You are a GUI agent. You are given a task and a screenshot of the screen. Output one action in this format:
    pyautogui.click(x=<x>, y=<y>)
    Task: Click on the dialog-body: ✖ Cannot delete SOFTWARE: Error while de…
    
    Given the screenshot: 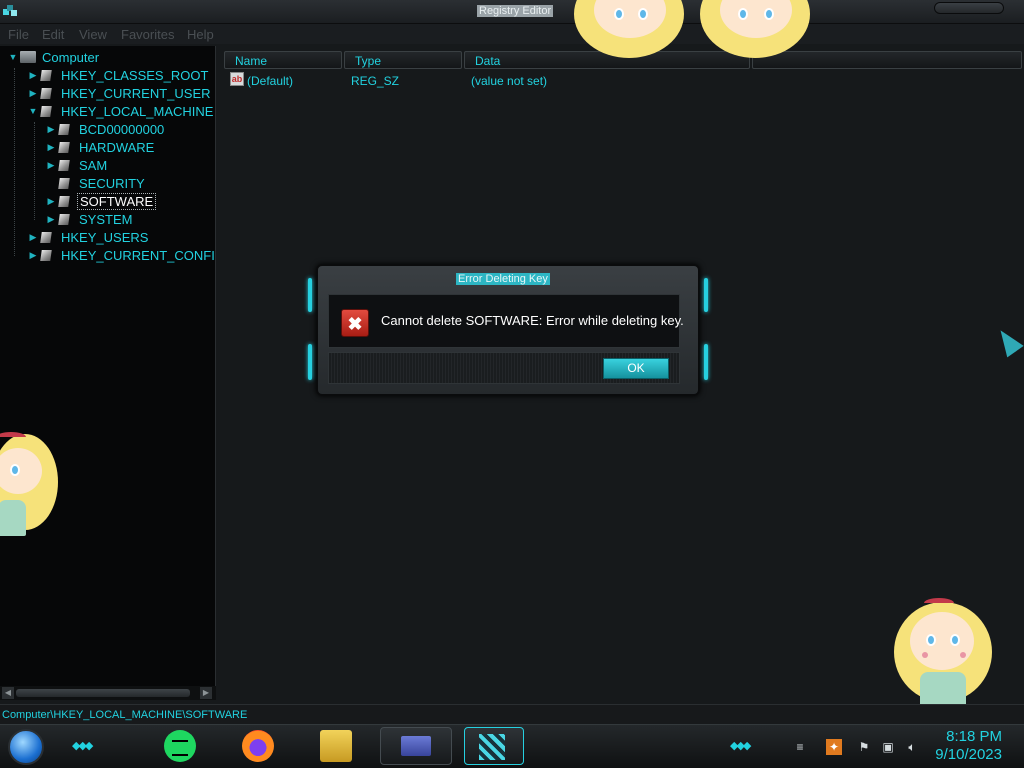 What is the action you would take?
    pyautogui.click(x=506, y=321)
    